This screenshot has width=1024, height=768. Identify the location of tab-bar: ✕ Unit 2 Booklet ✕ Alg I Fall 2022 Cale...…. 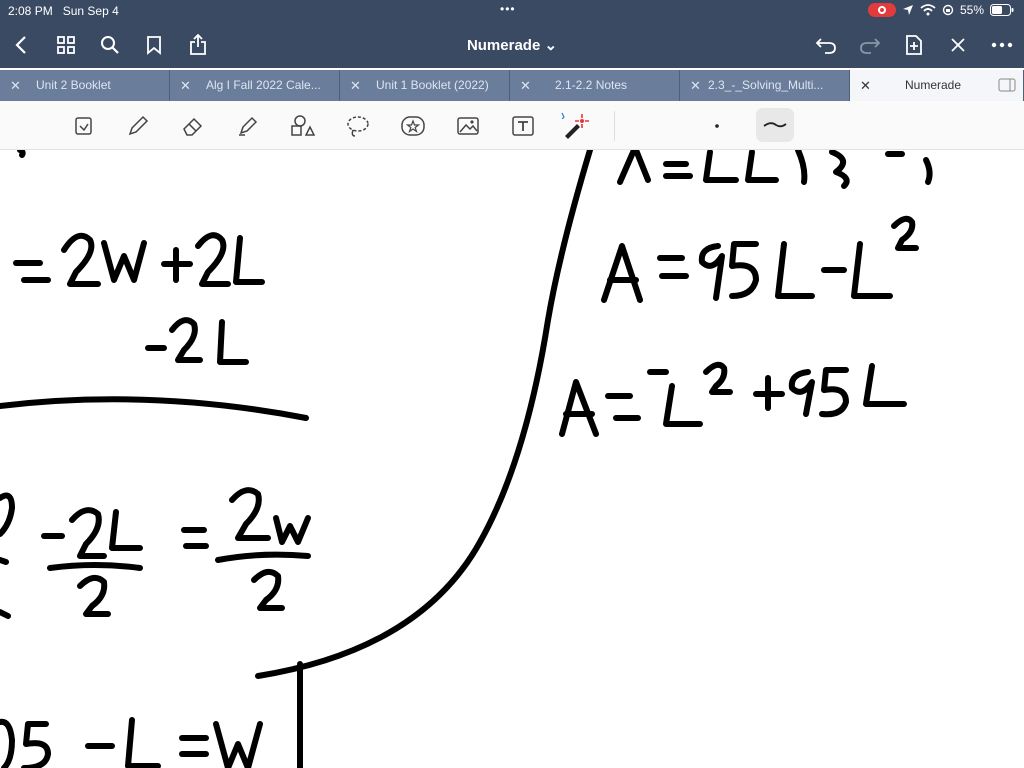
(512, 85).